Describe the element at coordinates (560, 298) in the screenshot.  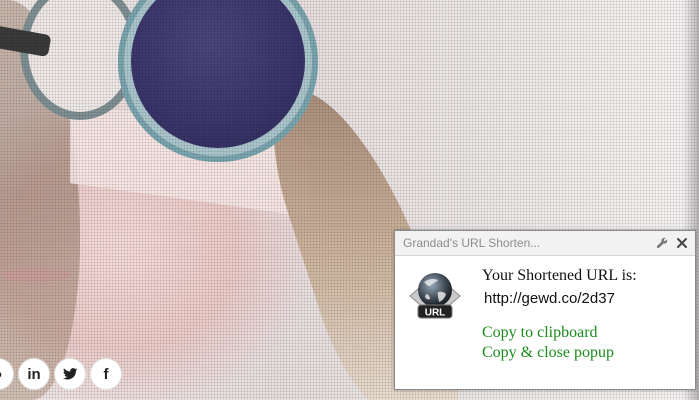
I see `shortened-url-value: http://gewd.co/2d37` at that location.